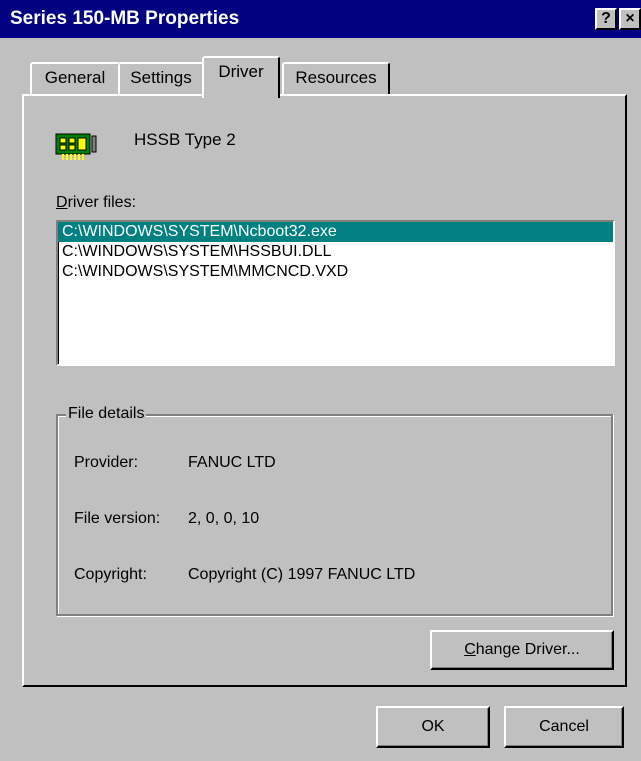 The height and width of the screenshot is (761, 641). What do you see at coordinates (106, 462) in the screenshot?
I see `provider-label: Provider:` at bounding box center [106, 462].